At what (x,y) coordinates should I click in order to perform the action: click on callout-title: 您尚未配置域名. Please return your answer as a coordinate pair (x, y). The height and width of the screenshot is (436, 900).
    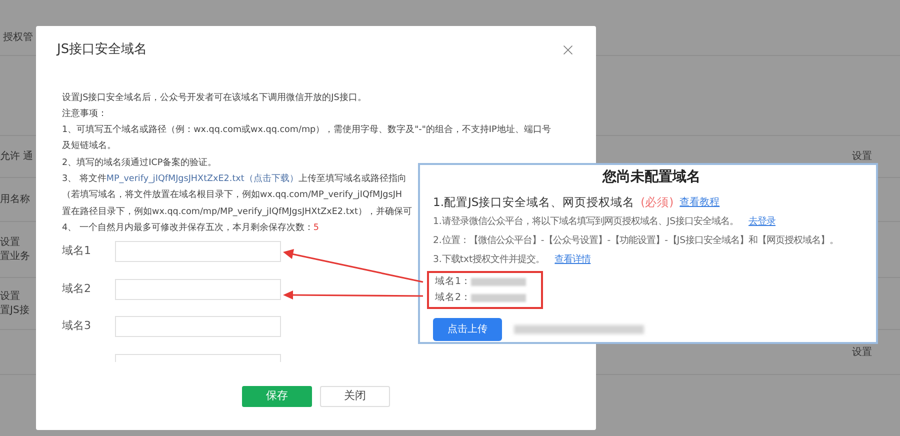
    Looking at the image, I should click on (651, 177).